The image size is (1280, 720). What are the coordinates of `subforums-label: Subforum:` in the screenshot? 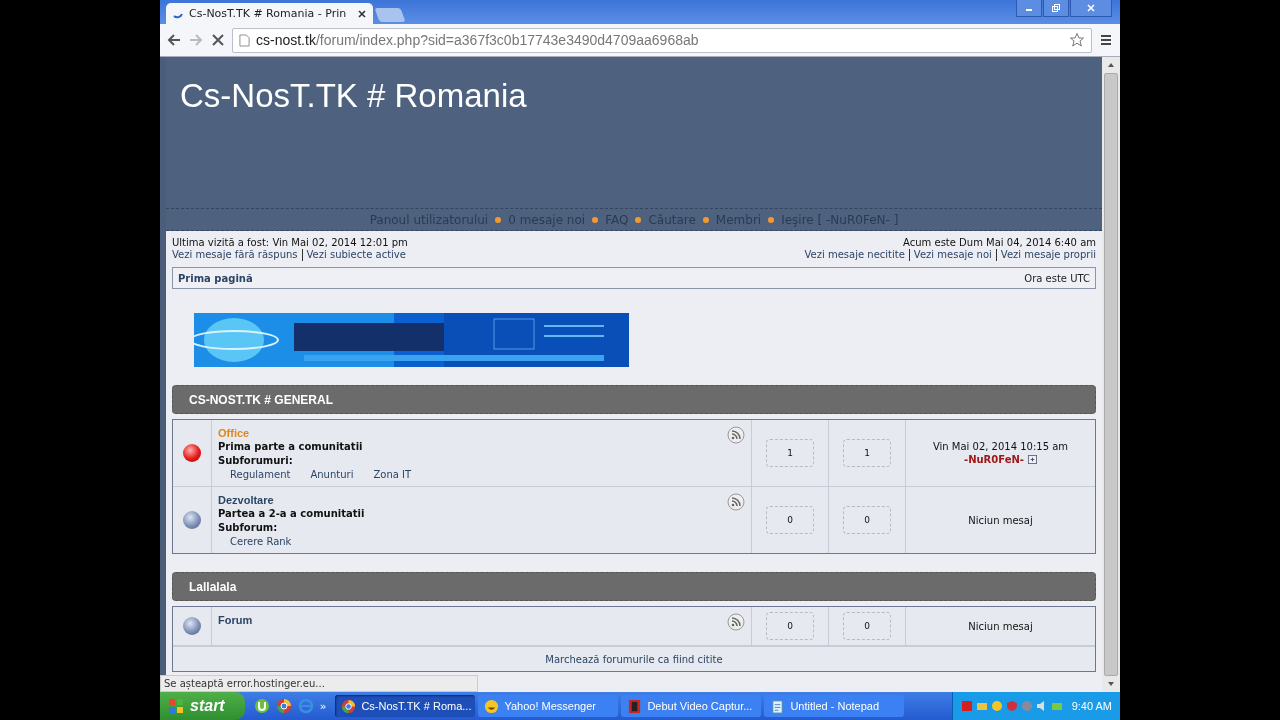 It's located at (248, 528).